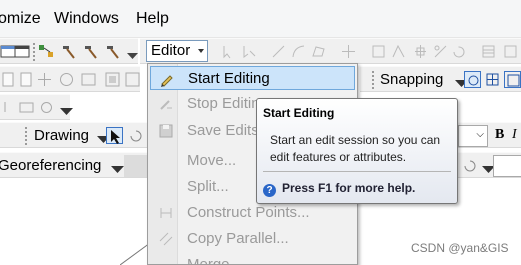 This screenshot has height=265, width=521. I want to click on copy-parallel-icon, so click(166, 239).